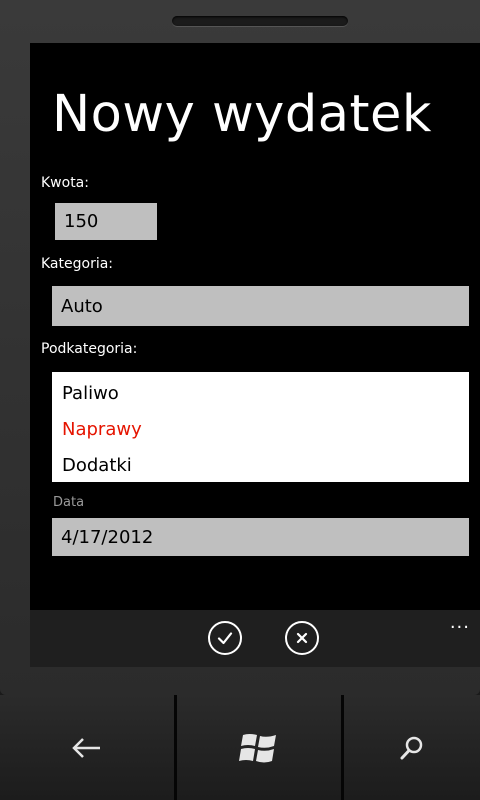  Describe the element at coordinates (260, 466) in the screenshot. I see `list-item-dodatki: Dodatki` at that location.